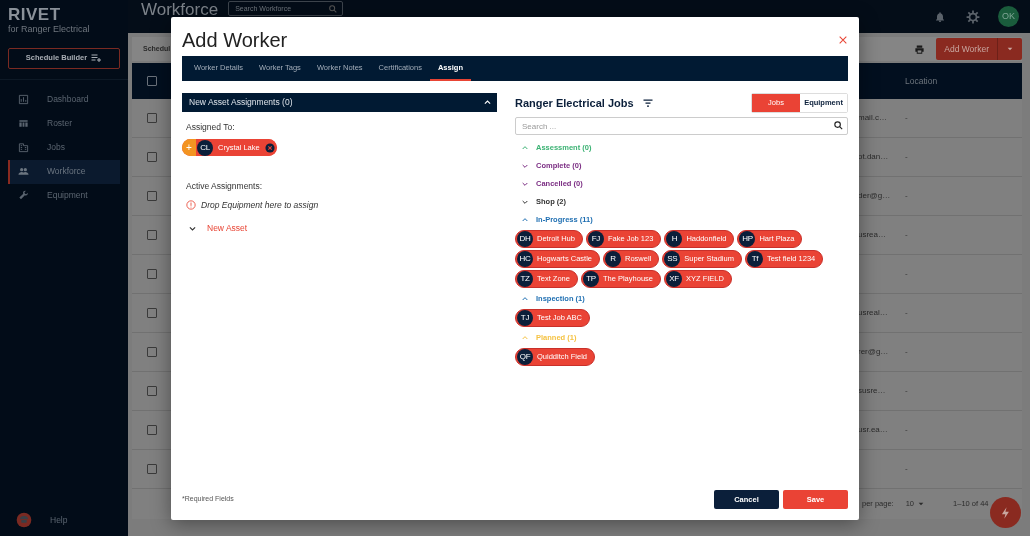  I want to click on initials-avatar: FJ, so click(595, 239).